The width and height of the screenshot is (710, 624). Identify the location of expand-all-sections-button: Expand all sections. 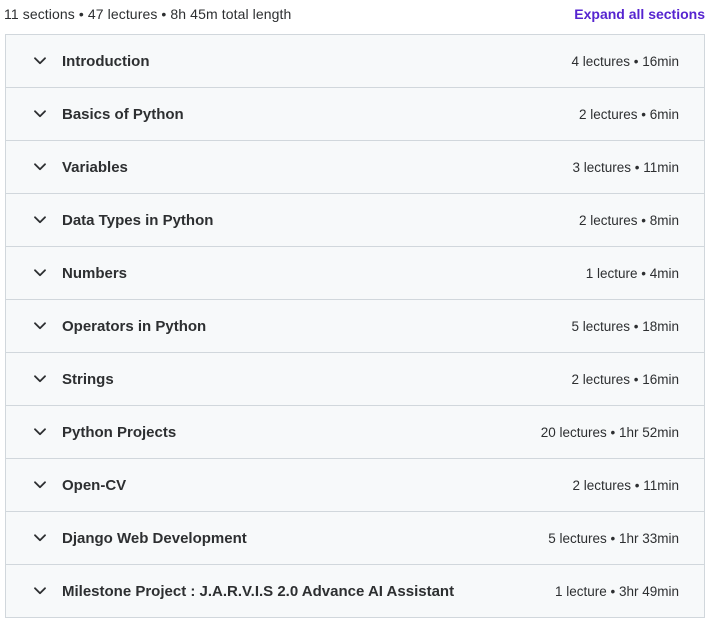
(639, 14).